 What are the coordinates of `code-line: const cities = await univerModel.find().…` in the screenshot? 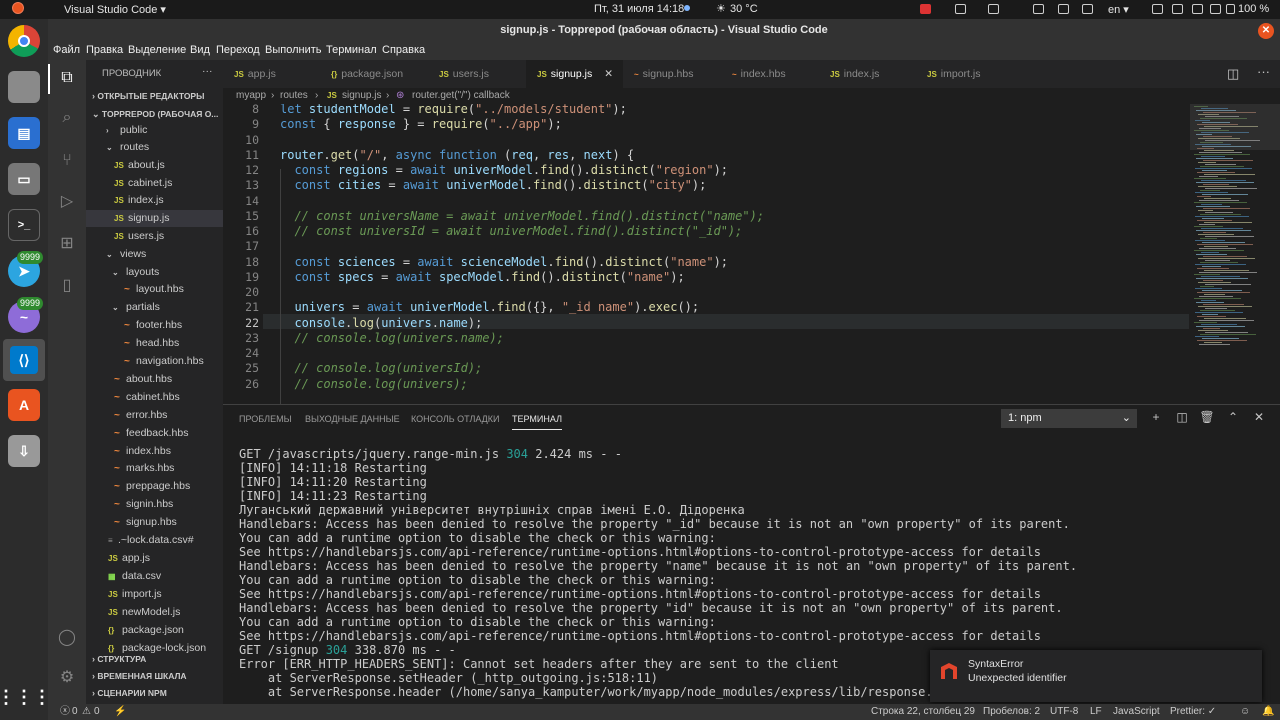 It's located at (493, 185).